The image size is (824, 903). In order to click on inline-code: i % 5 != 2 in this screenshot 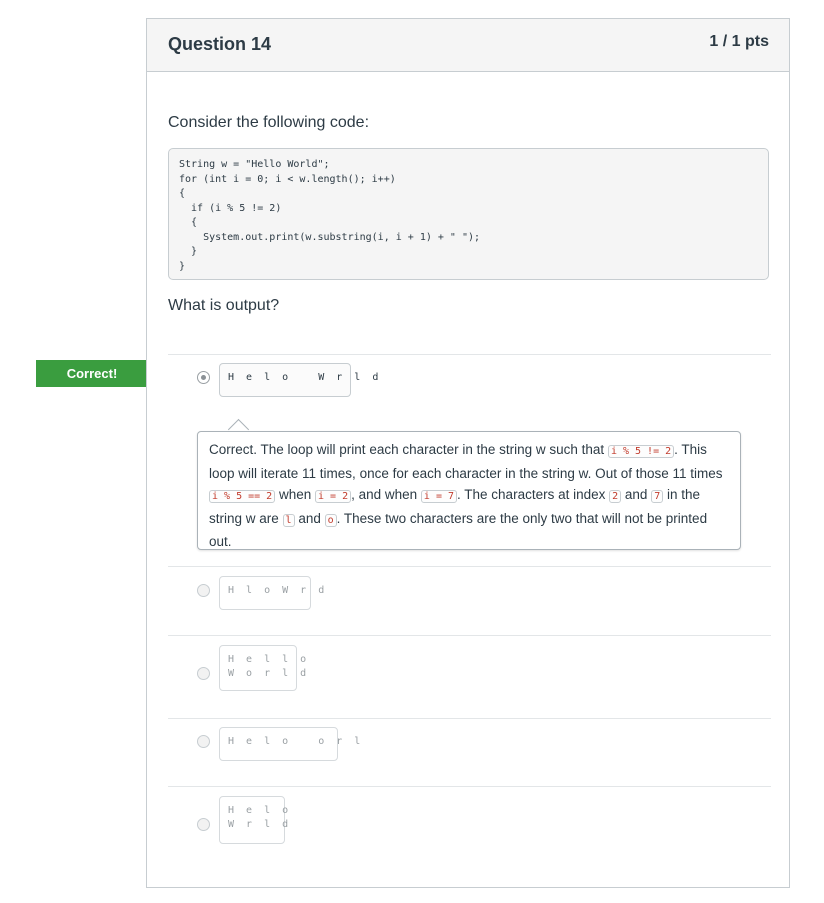, I will do `click(641, 451)`.